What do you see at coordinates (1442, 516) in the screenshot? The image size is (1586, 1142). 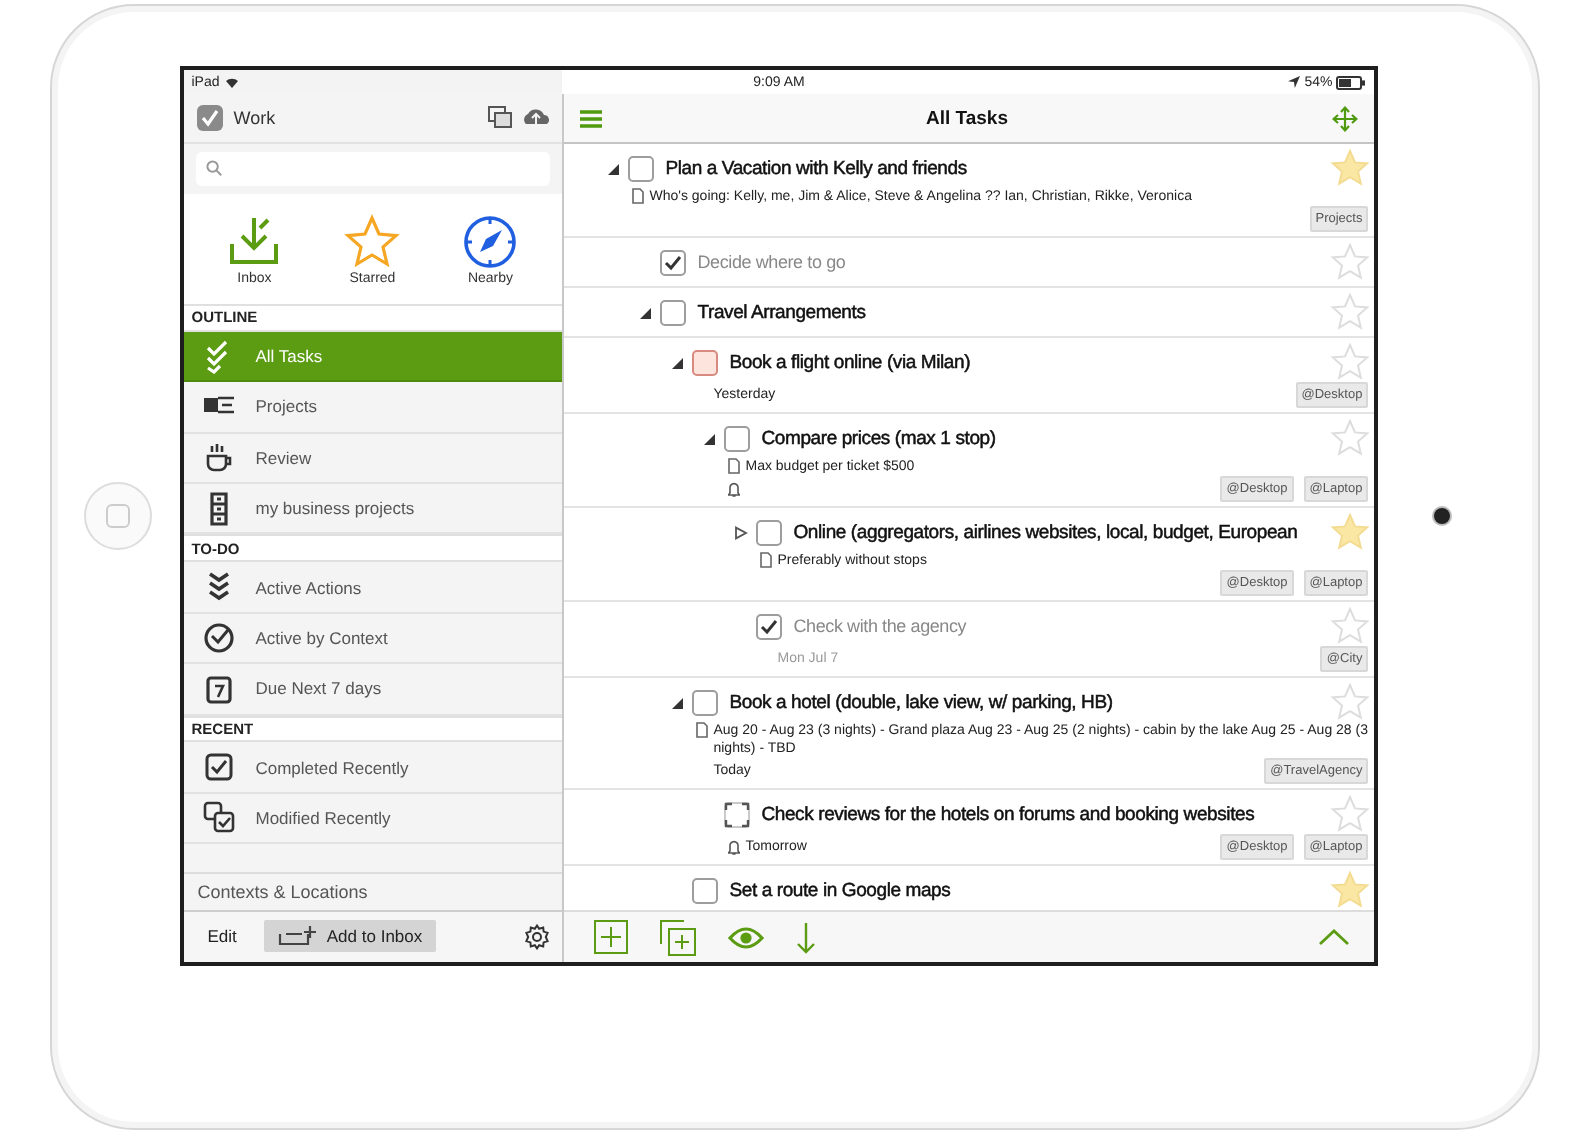 I see `camera-lens` at bounding box center [1442, 516].